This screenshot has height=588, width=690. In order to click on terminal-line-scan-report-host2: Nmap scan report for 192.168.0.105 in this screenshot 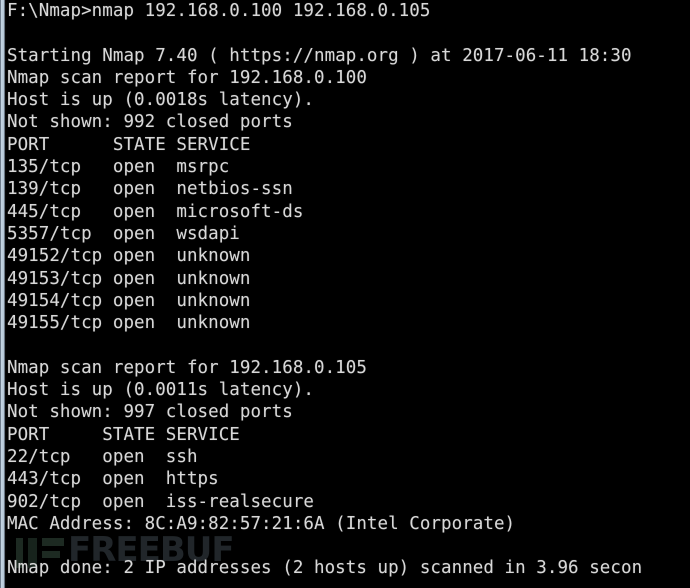, I will do `click(187, 367)`.